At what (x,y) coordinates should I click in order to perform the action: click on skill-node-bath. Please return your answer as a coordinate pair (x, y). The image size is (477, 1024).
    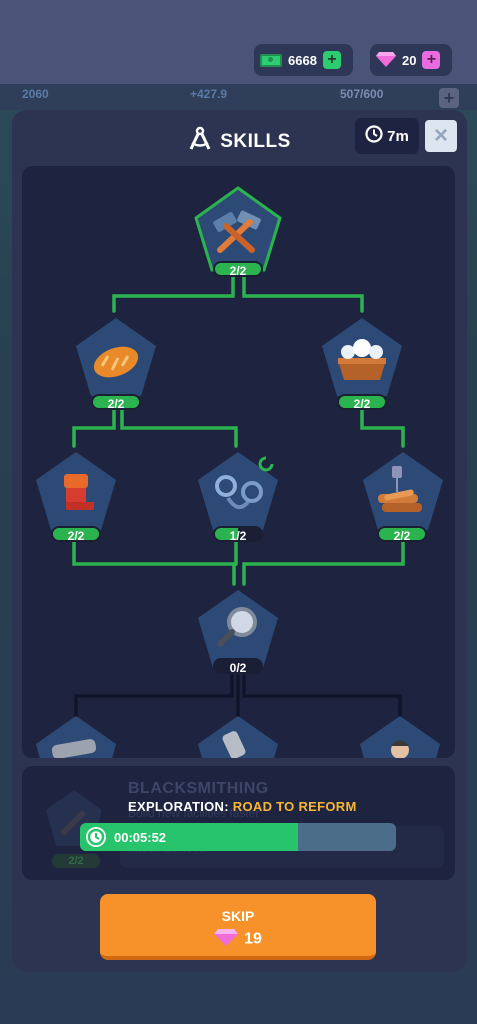
    Looking at the image, I should click on (362, 357).